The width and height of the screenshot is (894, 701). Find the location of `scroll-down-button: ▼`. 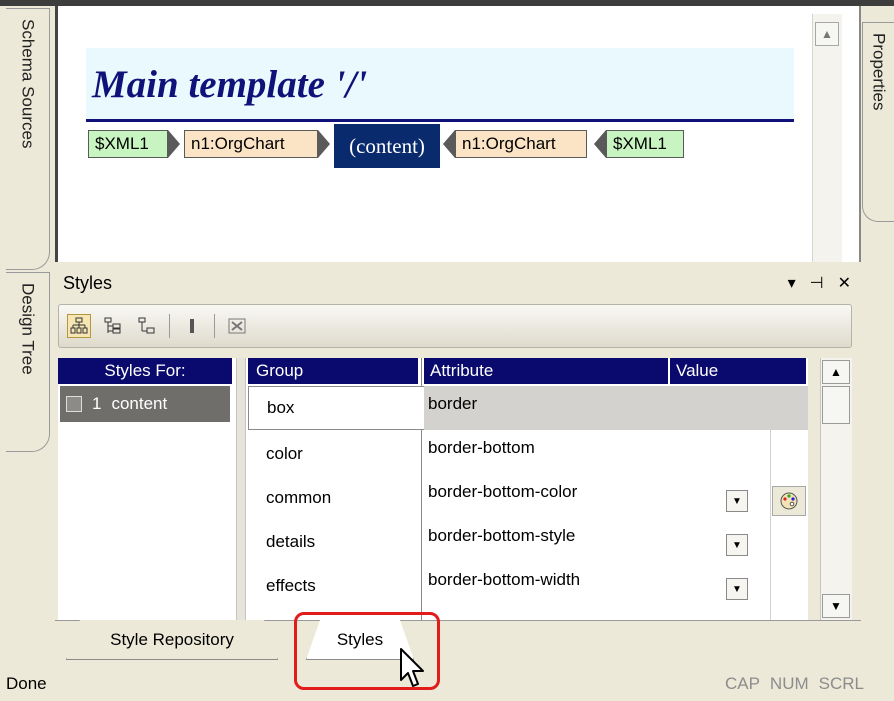

scroll-down-button: ▼ is located at coordinates (836, 606).